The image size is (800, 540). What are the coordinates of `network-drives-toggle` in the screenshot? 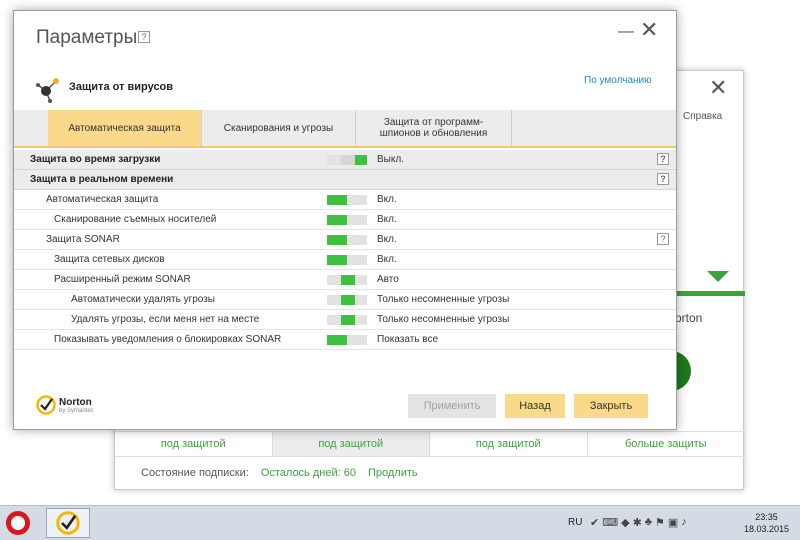 It's located at (347, 260).